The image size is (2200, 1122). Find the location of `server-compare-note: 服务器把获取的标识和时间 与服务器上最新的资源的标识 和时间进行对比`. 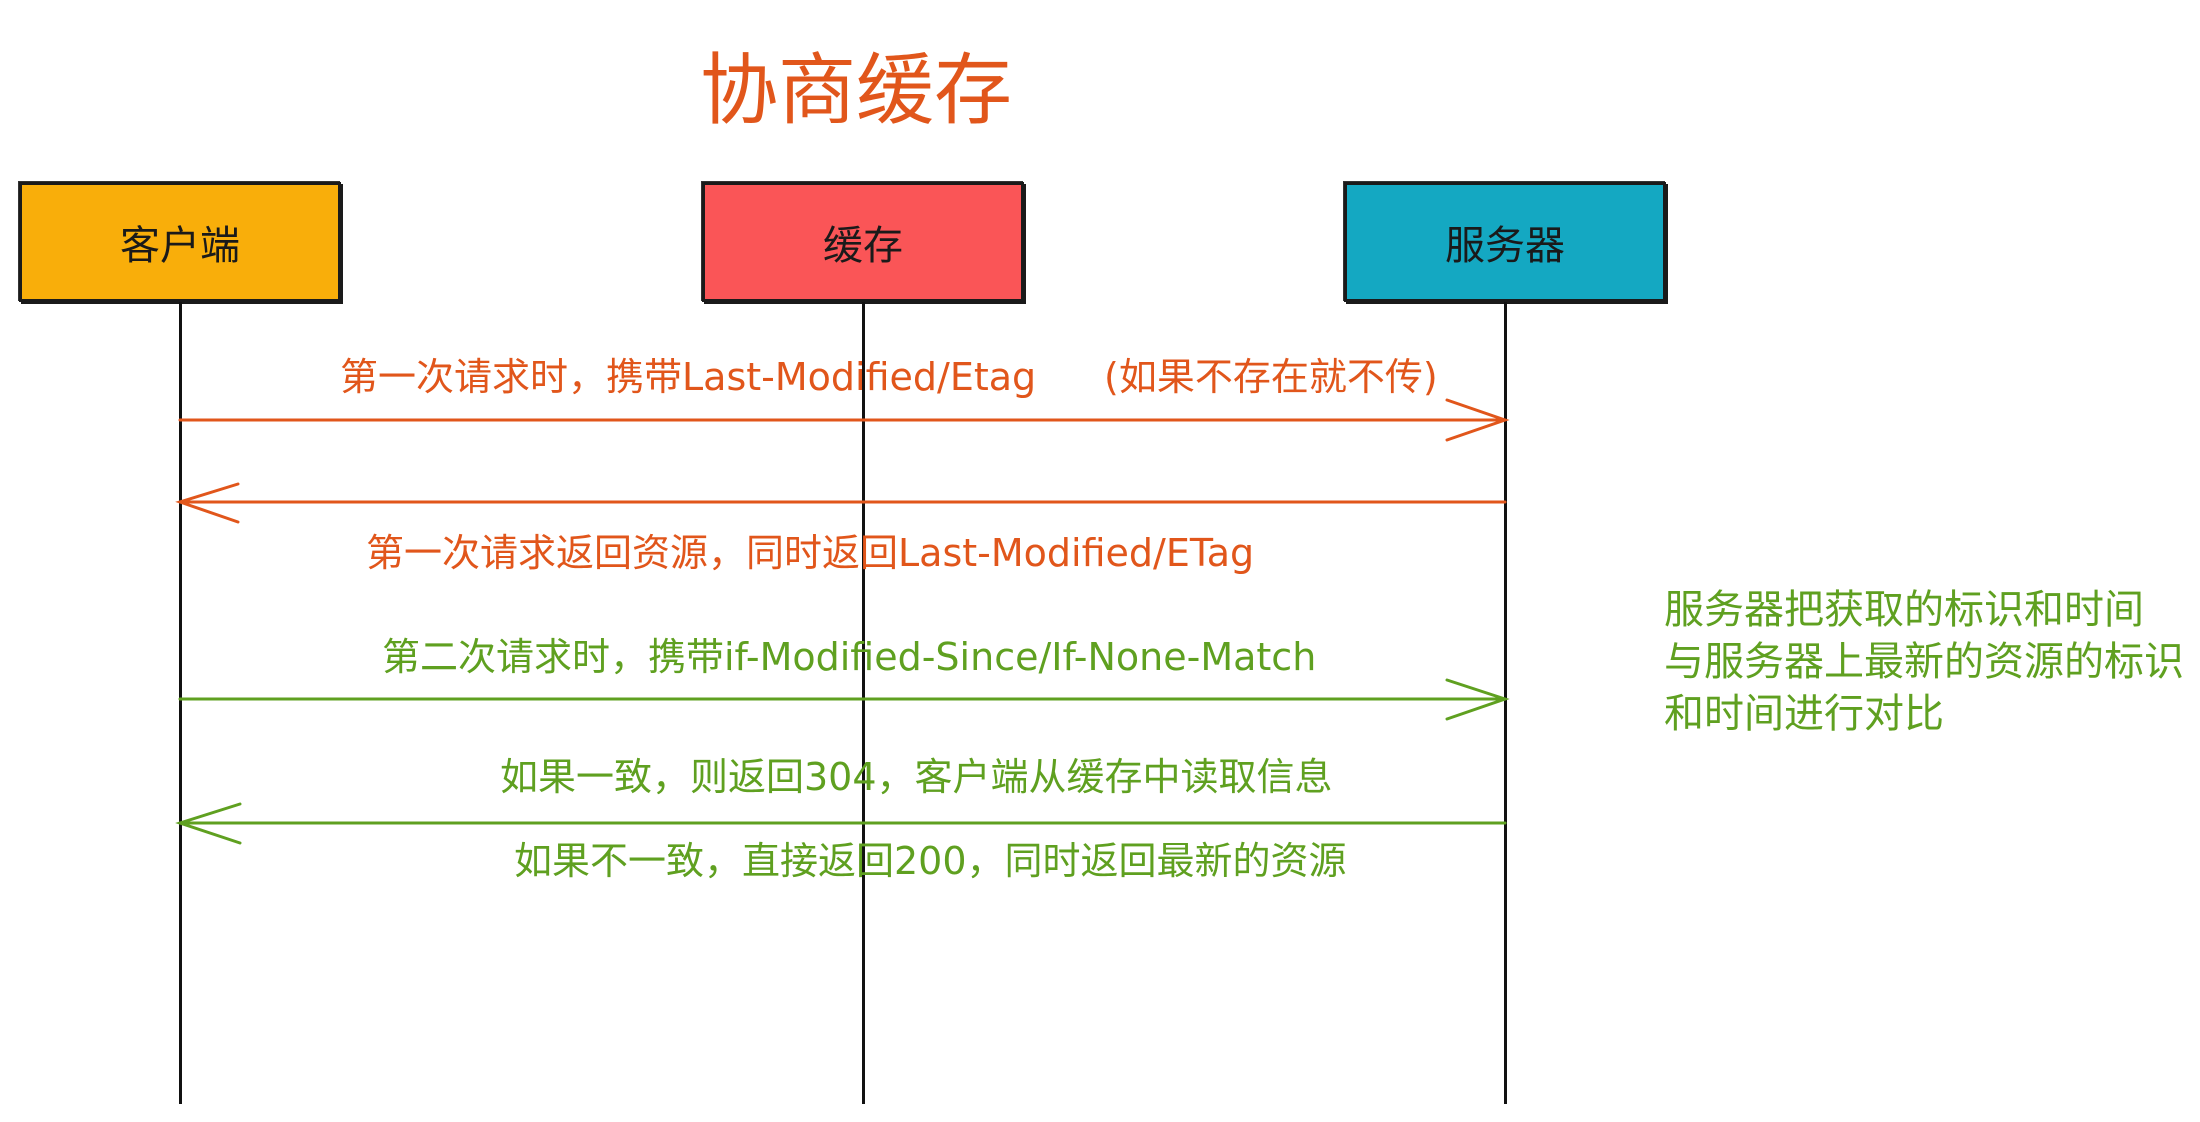

server-compare-note: 服务器把获取的标识和时间 与服务器上最新的资源的标识 和时间进行对比 is located at coordinates (1924, 662).